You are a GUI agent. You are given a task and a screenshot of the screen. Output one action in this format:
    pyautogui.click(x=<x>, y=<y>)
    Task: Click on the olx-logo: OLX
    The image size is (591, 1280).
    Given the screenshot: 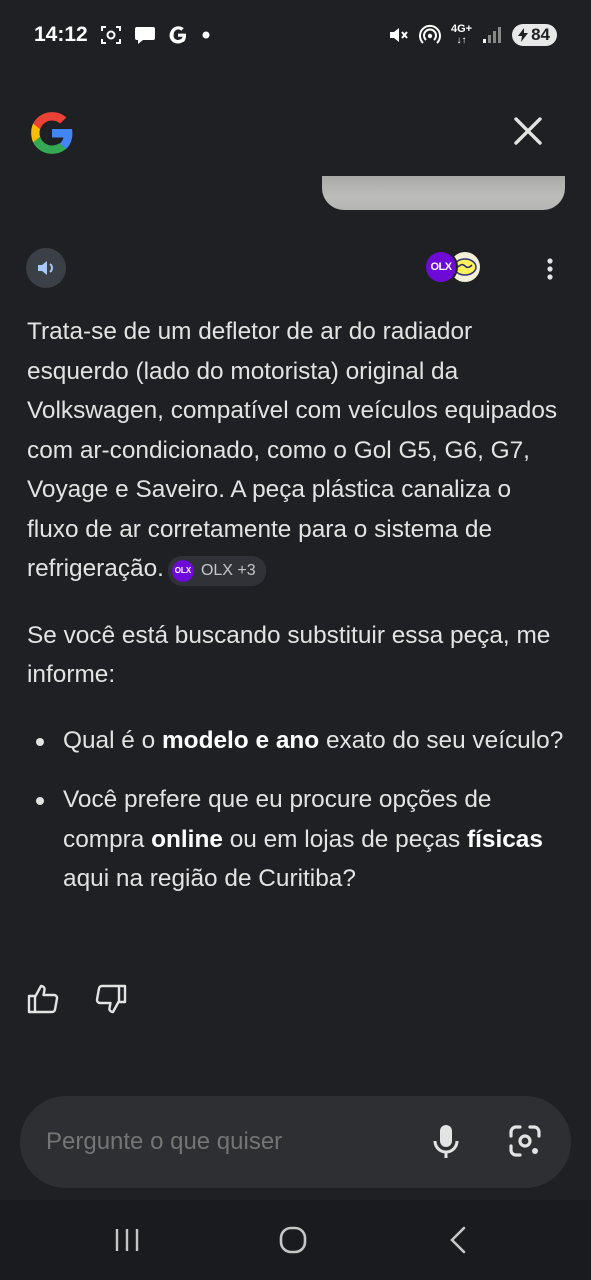 What is the action you would take?
    pyautogui.click(x=441, y=267)
    